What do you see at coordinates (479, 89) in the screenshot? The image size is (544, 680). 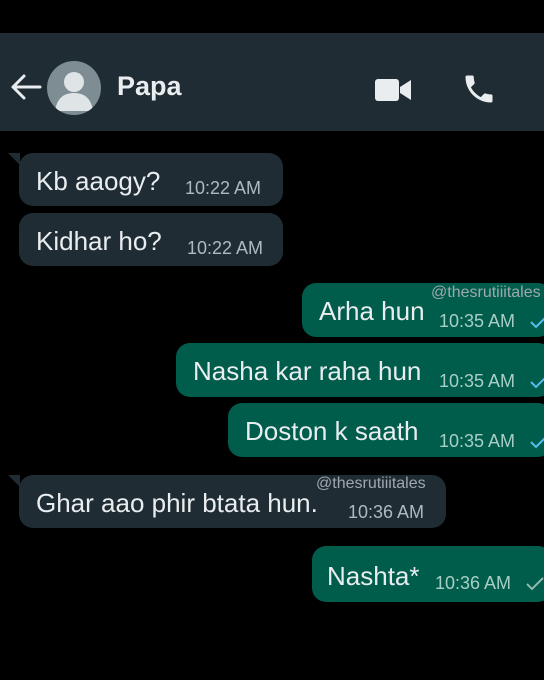 I see `phone-icon` at bounding box center [479, 89].